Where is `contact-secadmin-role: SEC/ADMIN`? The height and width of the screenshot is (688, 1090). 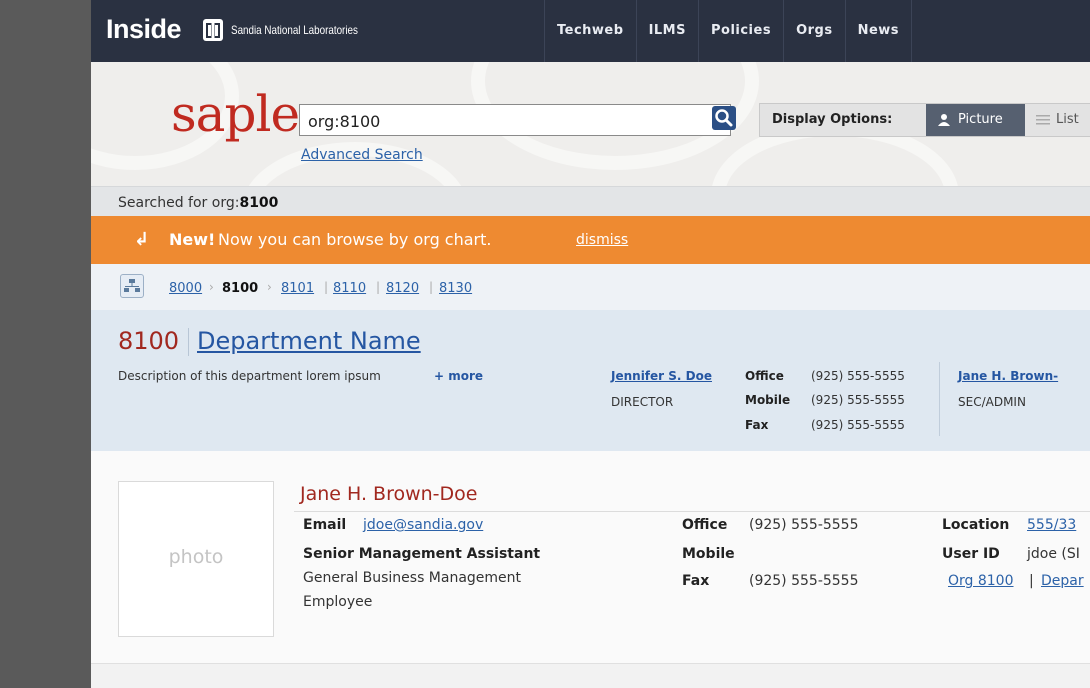 contact-secadmin-role: SEC/ADMIN is located at coordinates (992, 402).